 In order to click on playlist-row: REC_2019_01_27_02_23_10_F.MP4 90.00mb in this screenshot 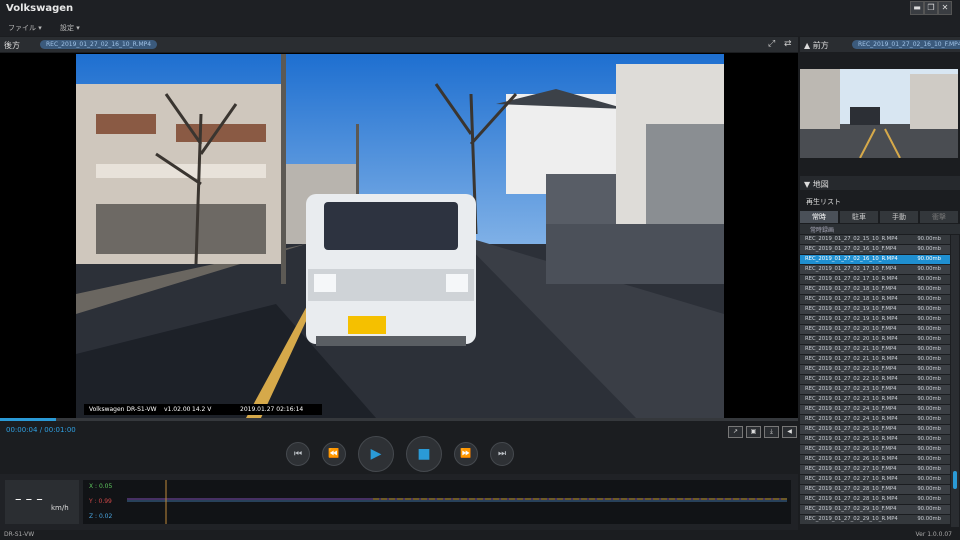, I will do `click(875, 389)`.